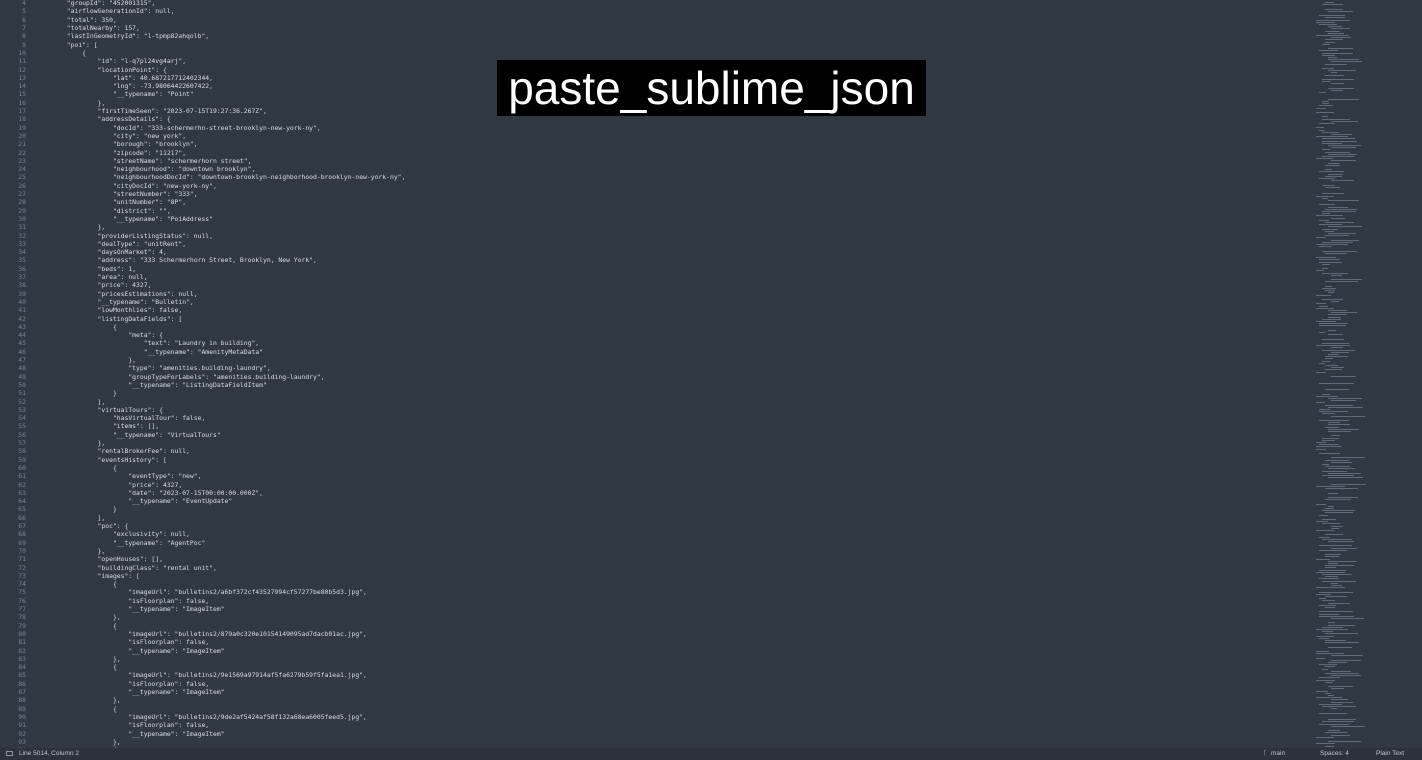  I want to click on code-line: "lowMonthlies": false,, so click(109, 310).